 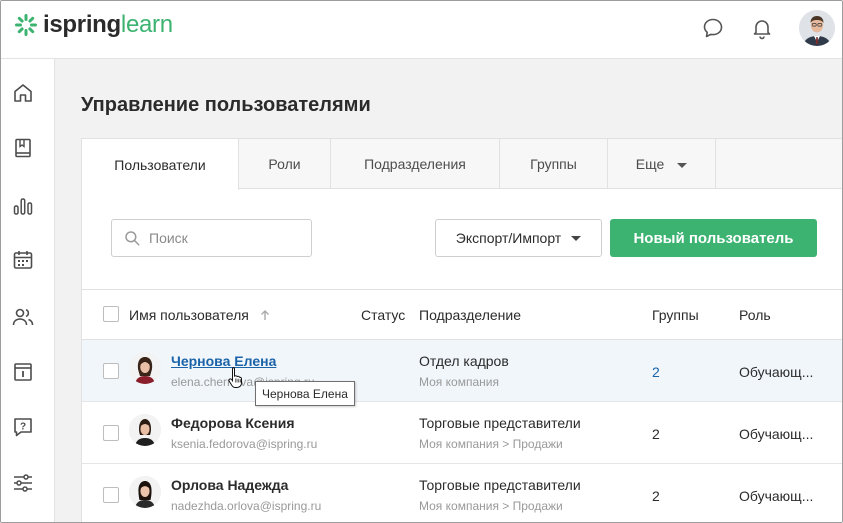 I want to click on logo-text: ispringlearn, so click(x=108, y=25).